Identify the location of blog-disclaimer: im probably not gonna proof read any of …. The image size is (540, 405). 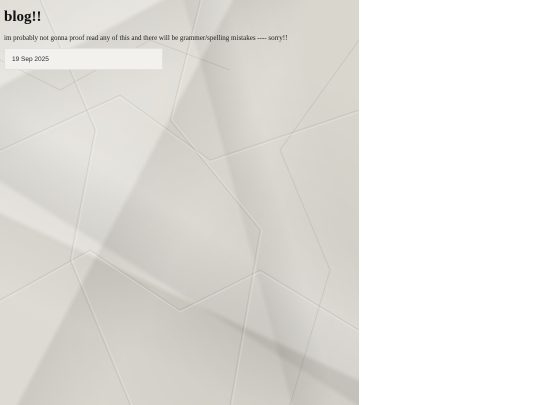
(146, 38).